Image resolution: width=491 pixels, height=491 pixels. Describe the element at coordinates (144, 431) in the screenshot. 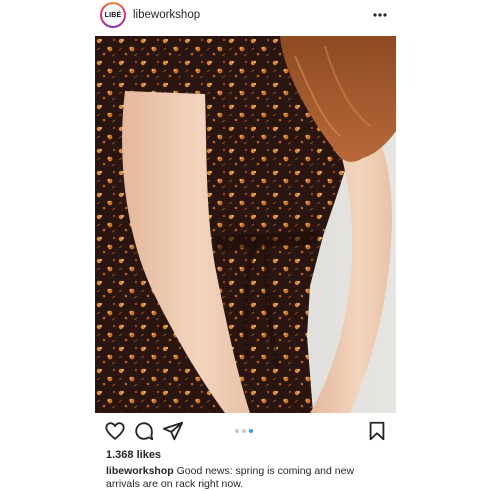

I see `comment-icon` at that location.